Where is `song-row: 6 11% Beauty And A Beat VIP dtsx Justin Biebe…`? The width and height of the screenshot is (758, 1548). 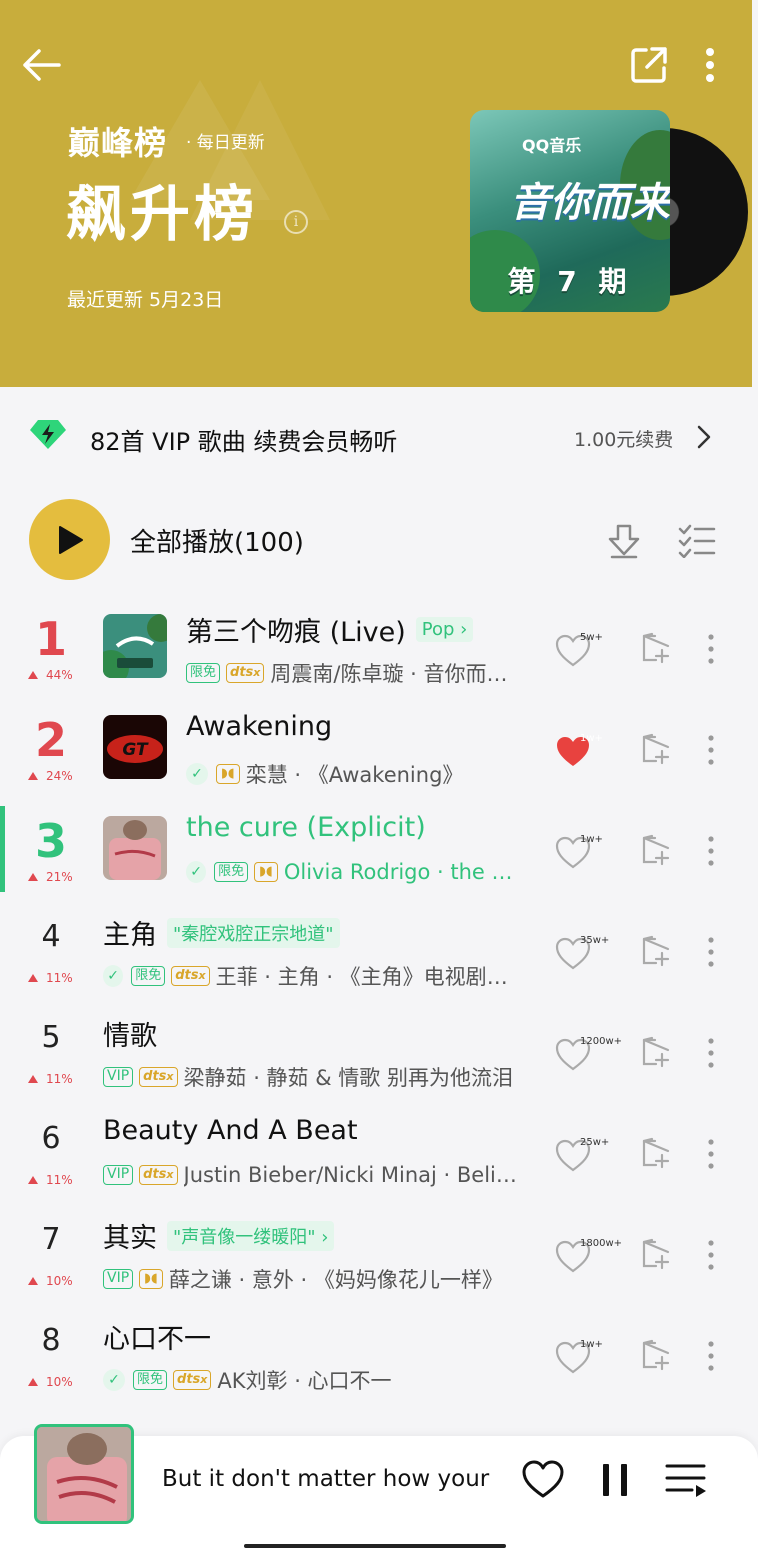
song-row: 6 11% Beauty And A Beat VIP dtsx Justin Biebe… is located at coordinates (379, 1159).